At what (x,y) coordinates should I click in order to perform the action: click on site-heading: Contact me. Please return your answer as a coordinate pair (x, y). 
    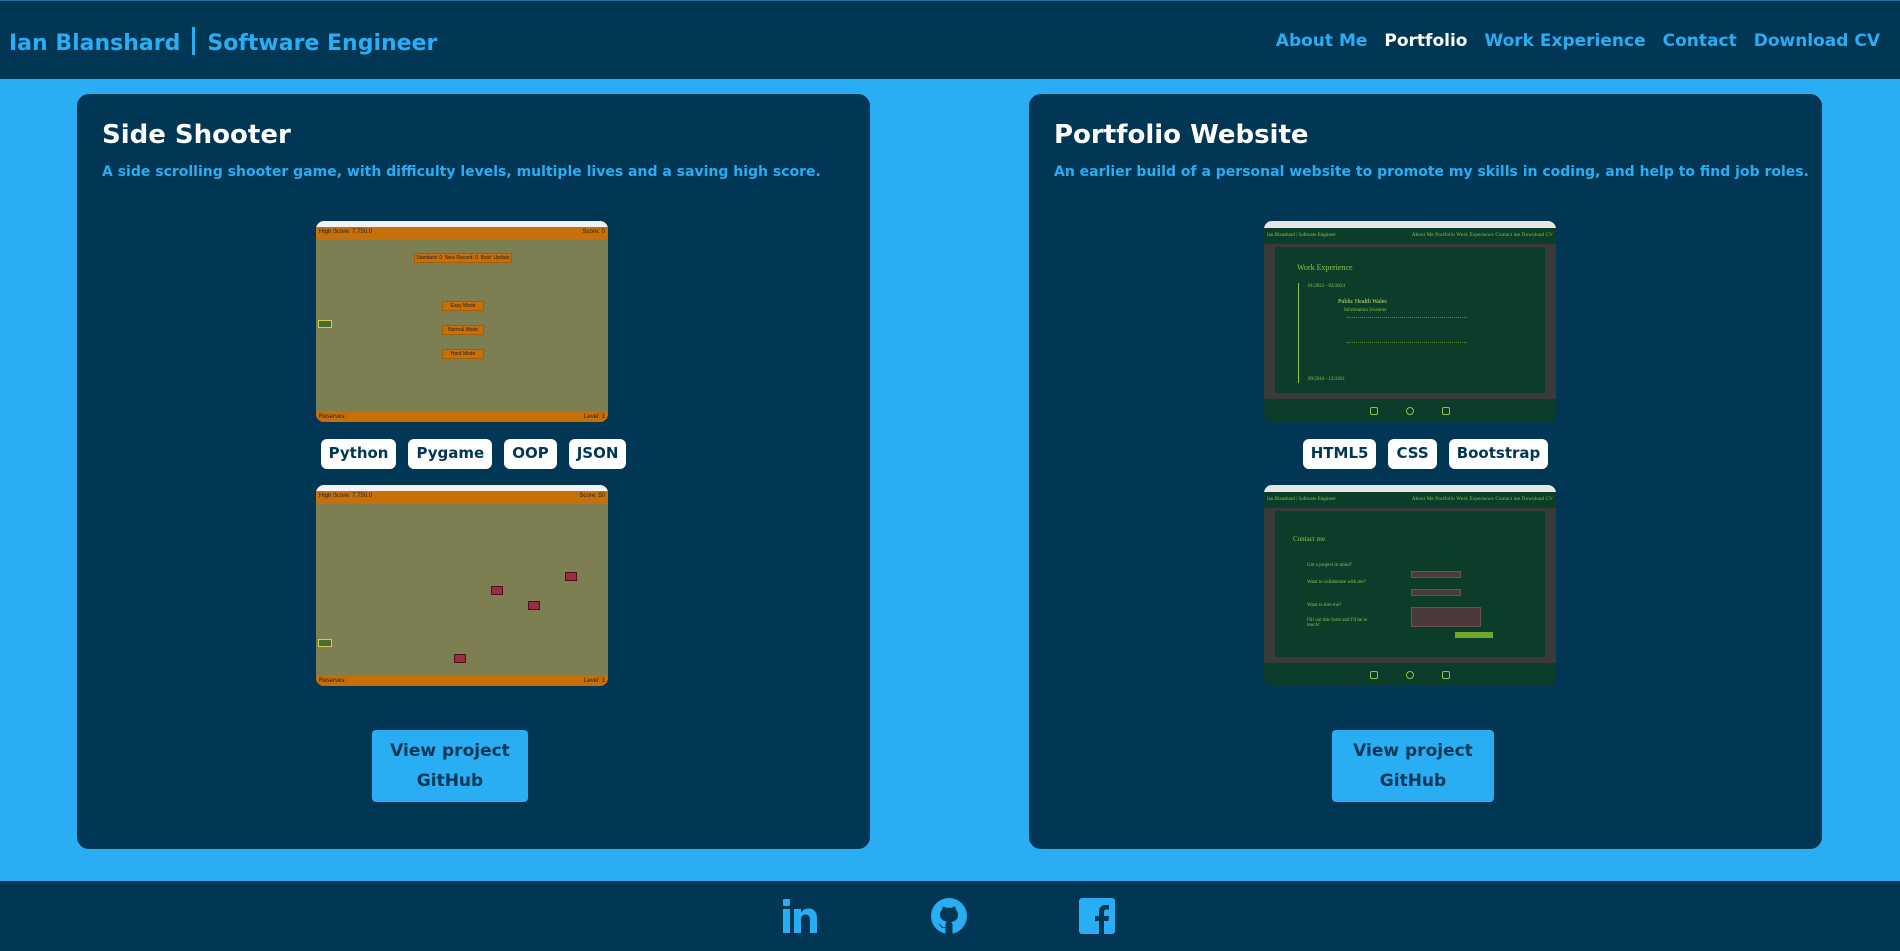
    Looking at the image, I should click on (1309, 539).